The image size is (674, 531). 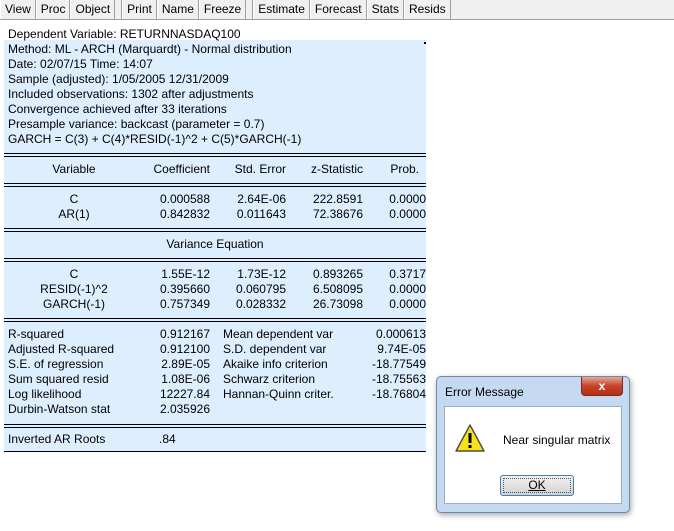 I want to click on table-cell: 1.73E-12, so click(x=261, y=274).